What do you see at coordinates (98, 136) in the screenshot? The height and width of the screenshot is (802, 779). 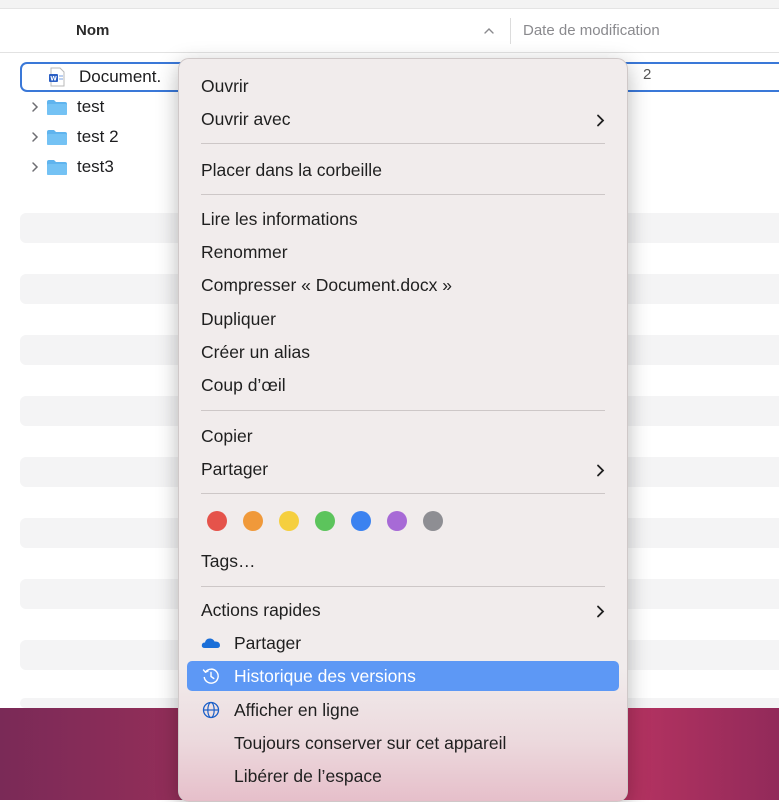 I see `file-name: test 2` at bounding box center [98, 136].